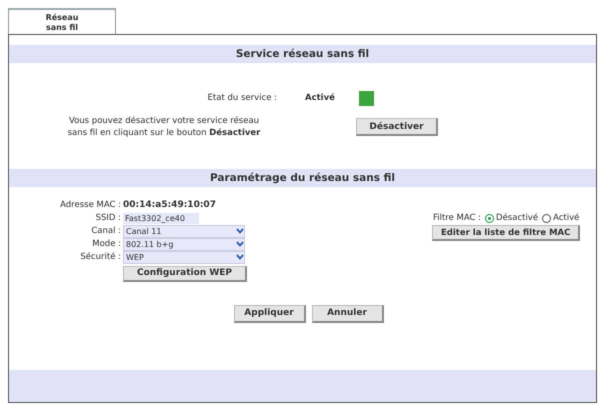 This screenshot has height=409, width=598. Describe the element at coordinates (62, 21) in the screenshot. I see `tab: Réseau sans fil` at that location.